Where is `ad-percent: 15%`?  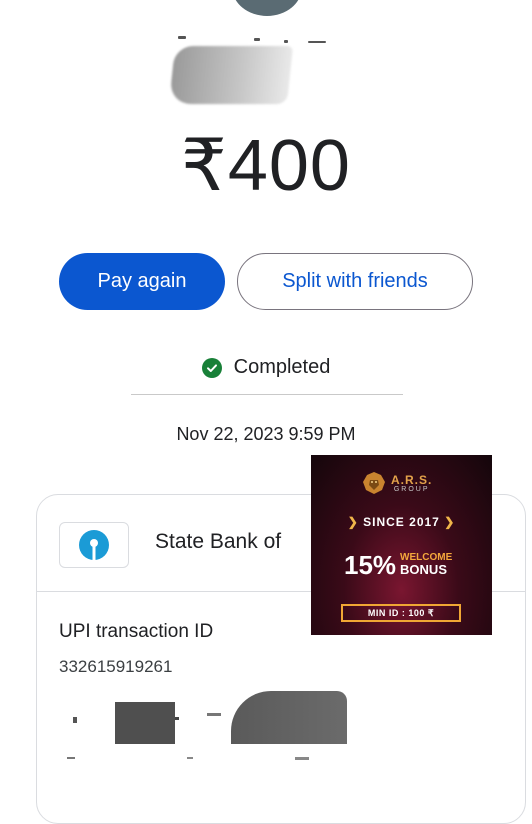
ad-percent: 15% is located at coordinates (370, 565).